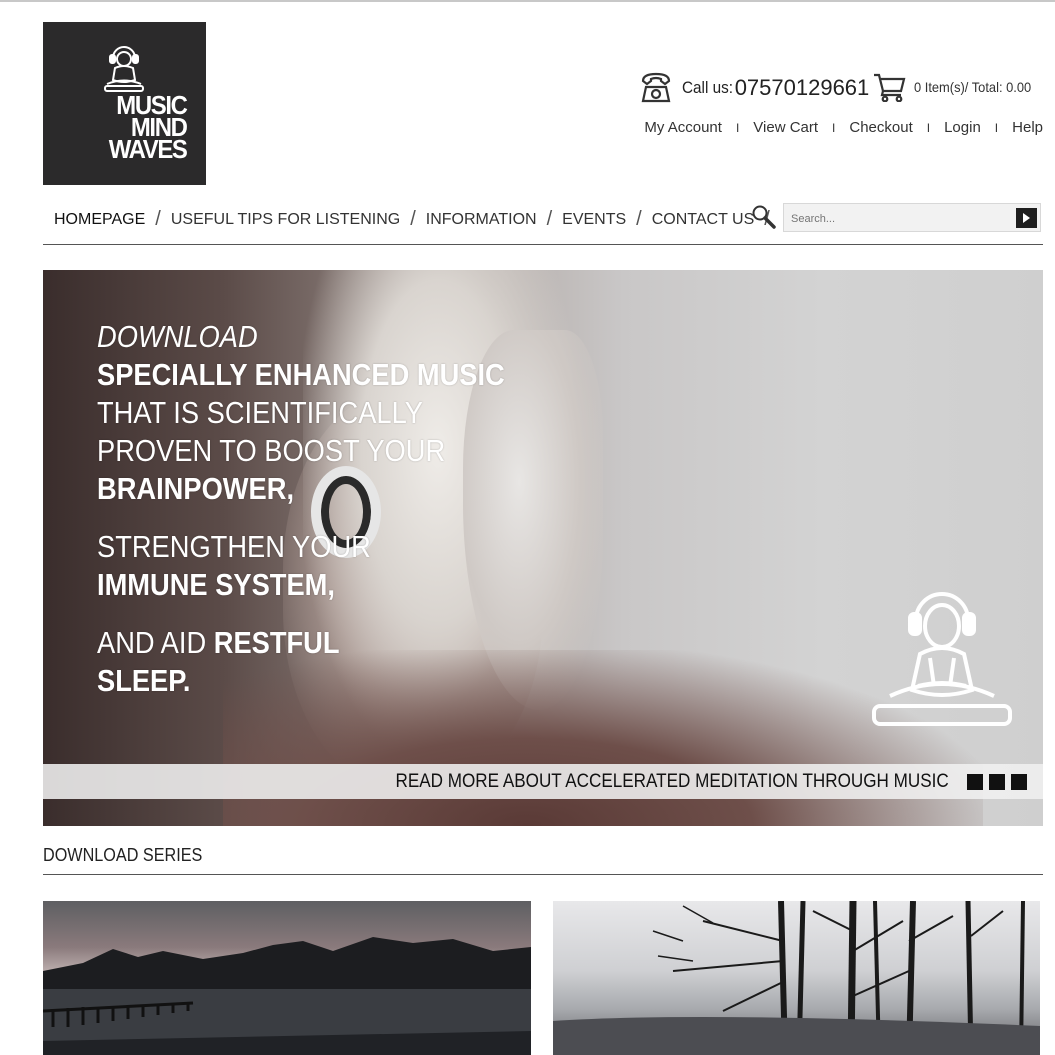  I want to click on lake-pier-image, so click(287, 996).